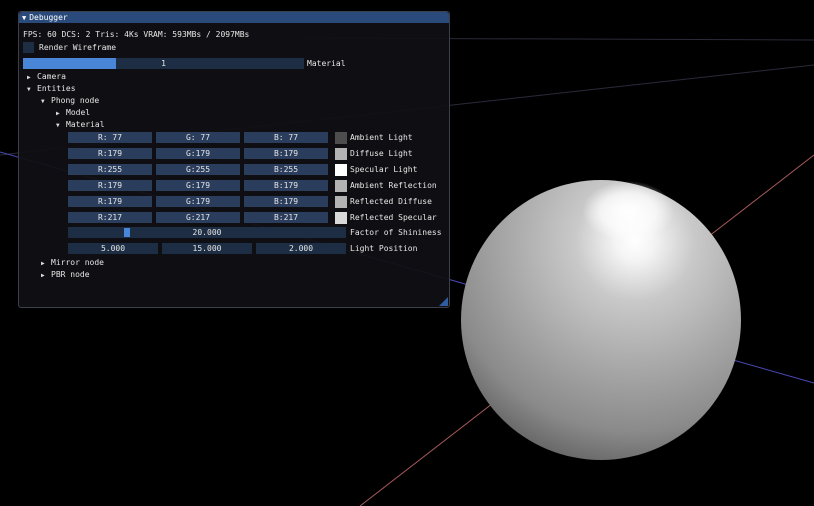 The height and width of the screenshot is (506, 814). Describe the element at coordinates (207, 248) in the screenshot. I see `light-pos-y: 15.000` at that location.